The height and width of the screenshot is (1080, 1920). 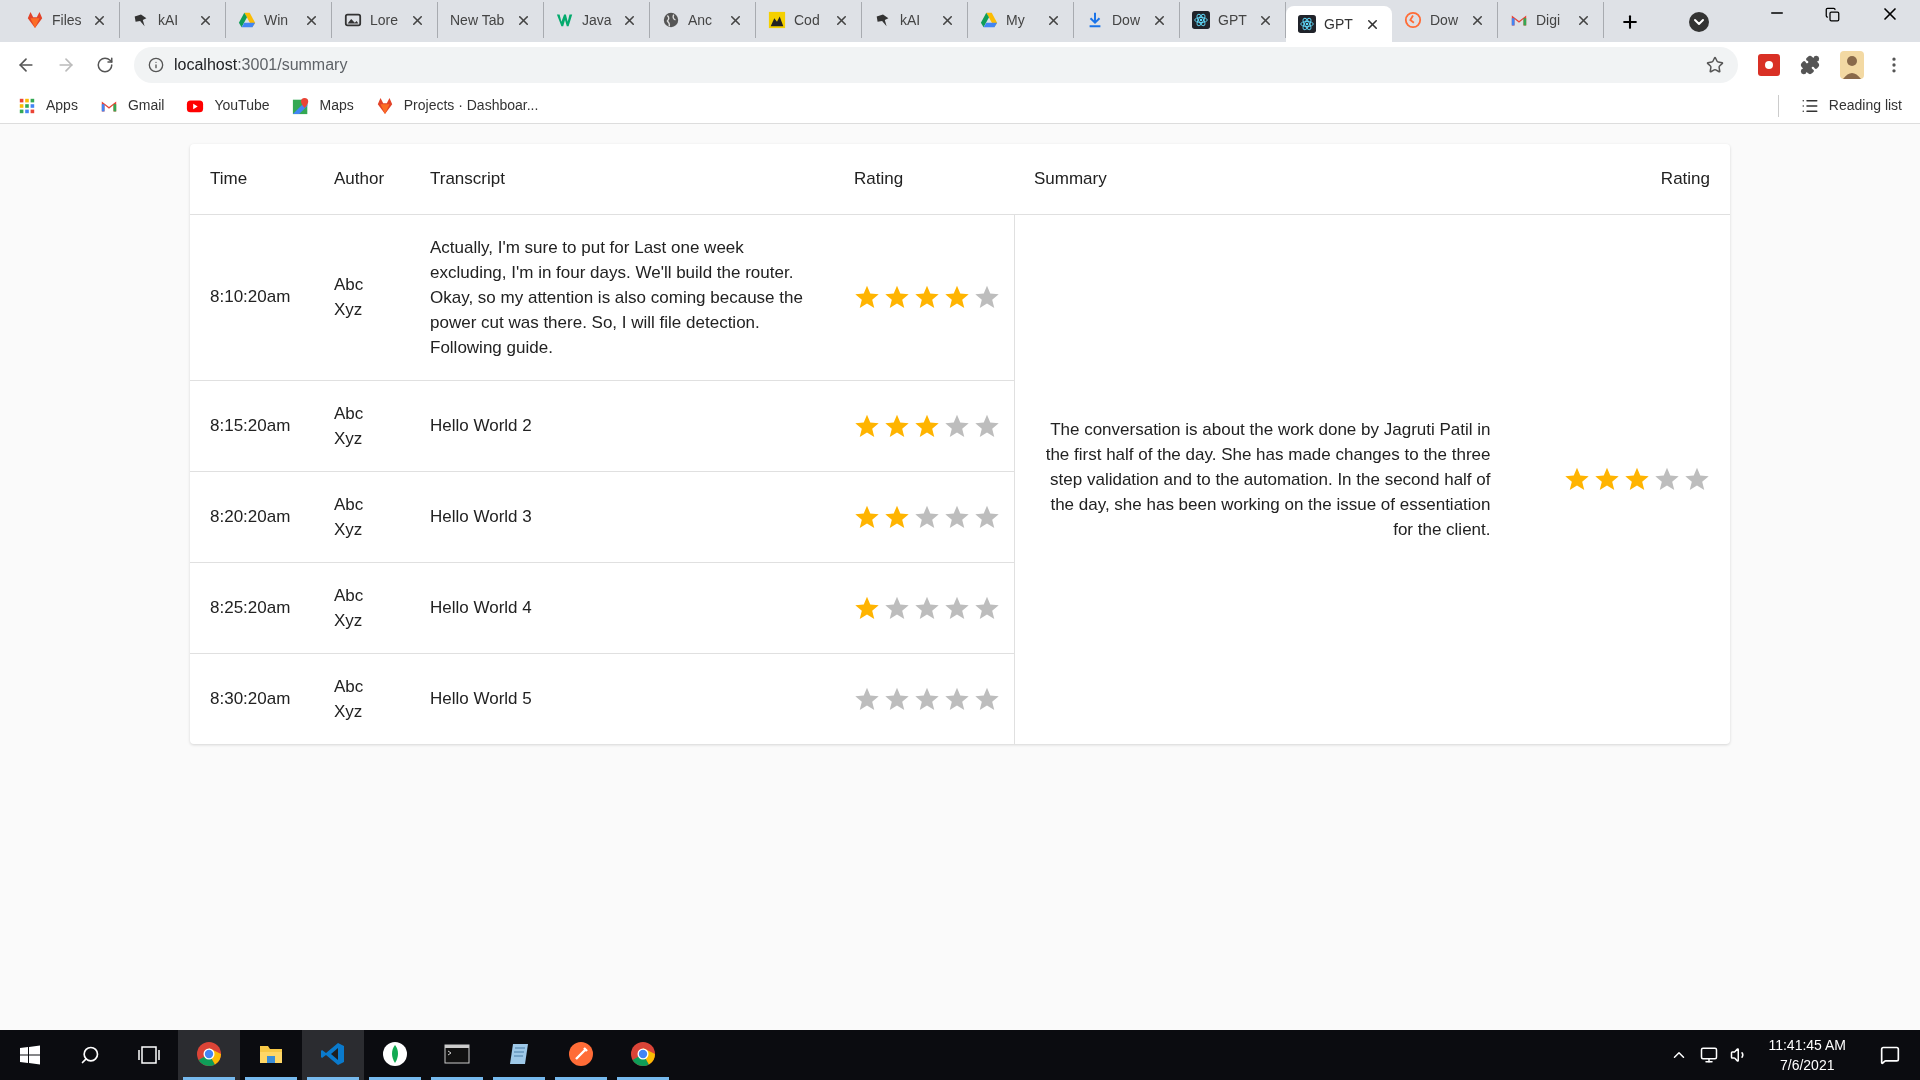 I want to click on tab-title: New Tab, so click(x=478, y=20).